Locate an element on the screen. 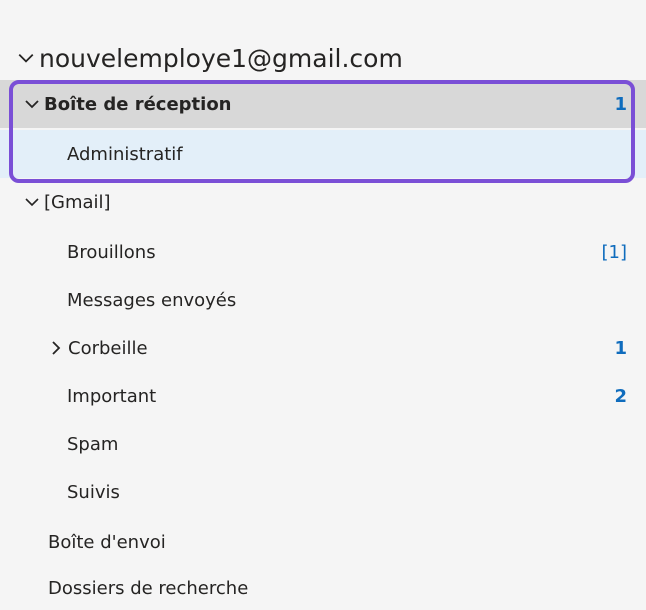 The image size is (646, 610). account-header: nouvelemploye1@gmail.com is located at coordinates (210, 58).